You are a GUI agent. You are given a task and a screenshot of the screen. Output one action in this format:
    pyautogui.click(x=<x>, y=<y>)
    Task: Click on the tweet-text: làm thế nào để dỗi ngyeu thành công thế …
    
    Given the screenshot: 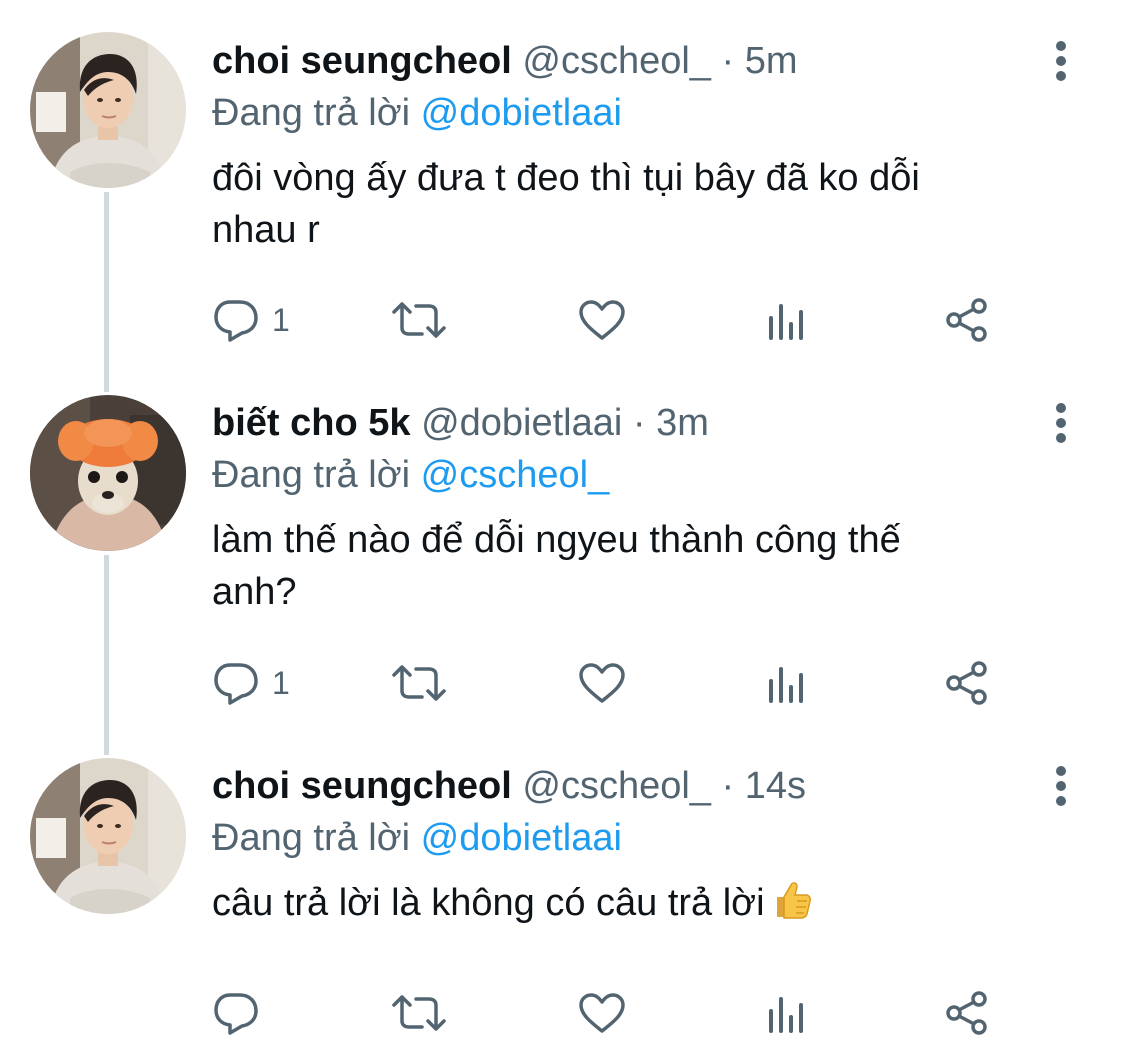 What is the action you would take?
    pyautogui.click(x=556, y=566)
    